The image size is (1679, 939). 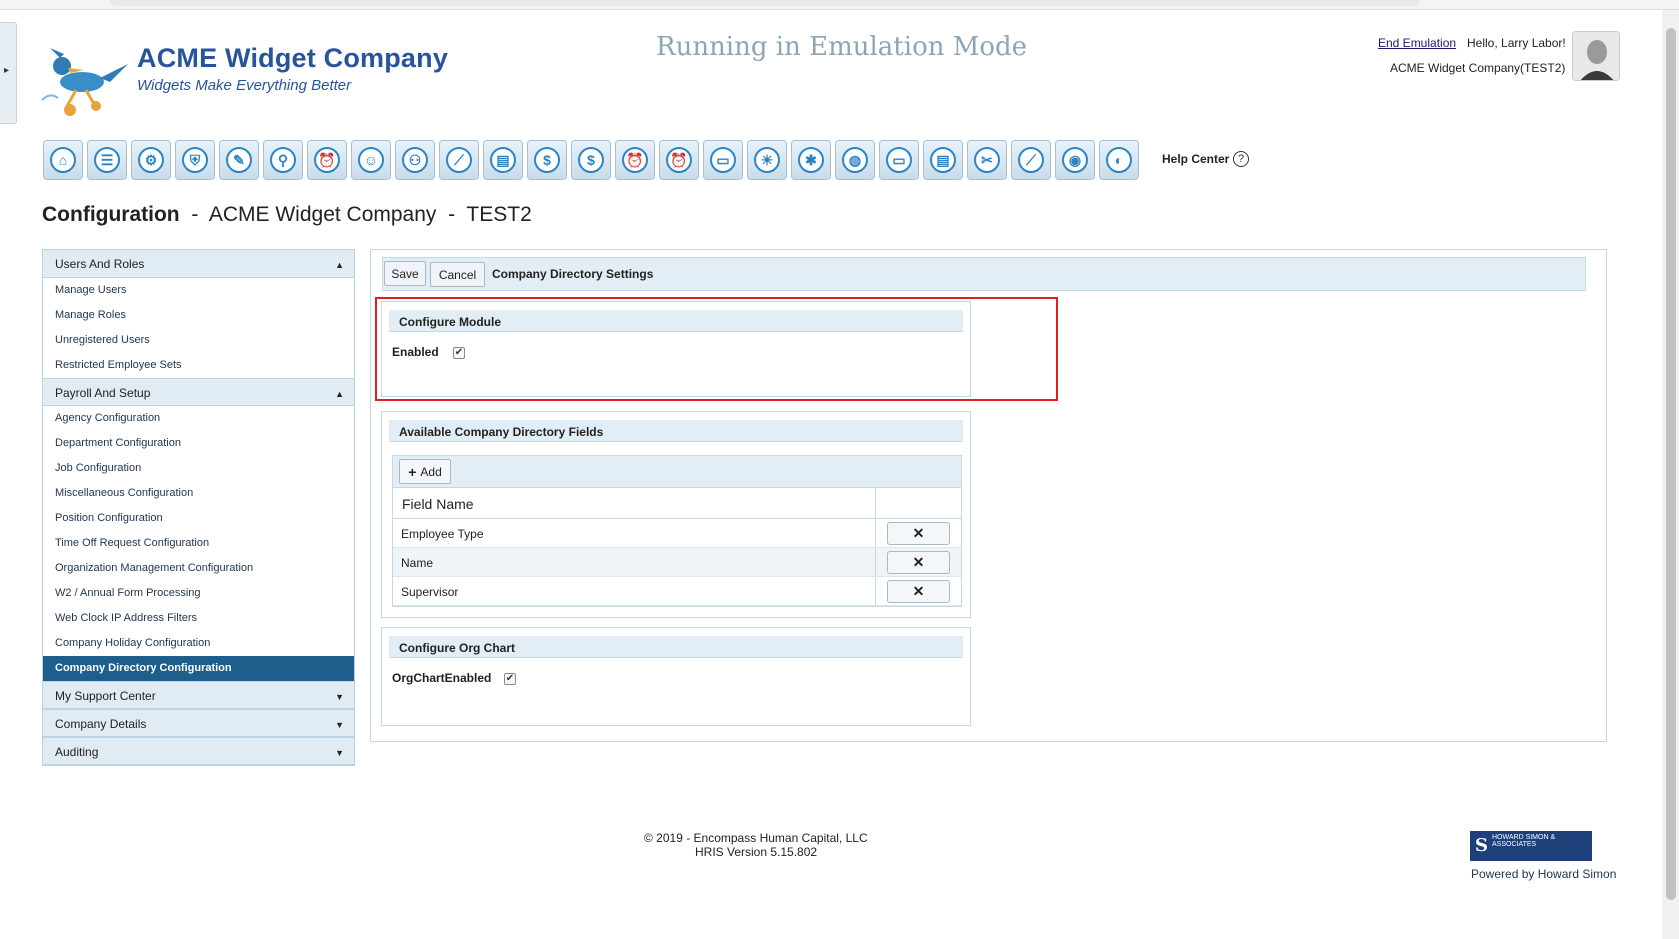 What do you see at coordinates (7, 70) in the screenshot?
I see `expand-arrow-icon: ▸` at bounding box center [7, 70].